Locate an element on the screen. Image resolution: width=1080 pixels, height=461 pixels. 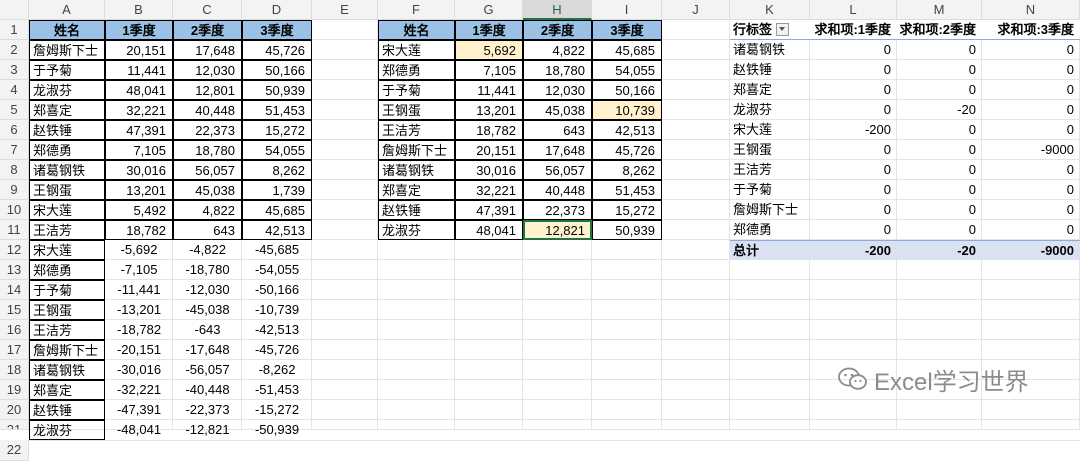
value-cell: -11,441 is located at coordinates (139, 290).